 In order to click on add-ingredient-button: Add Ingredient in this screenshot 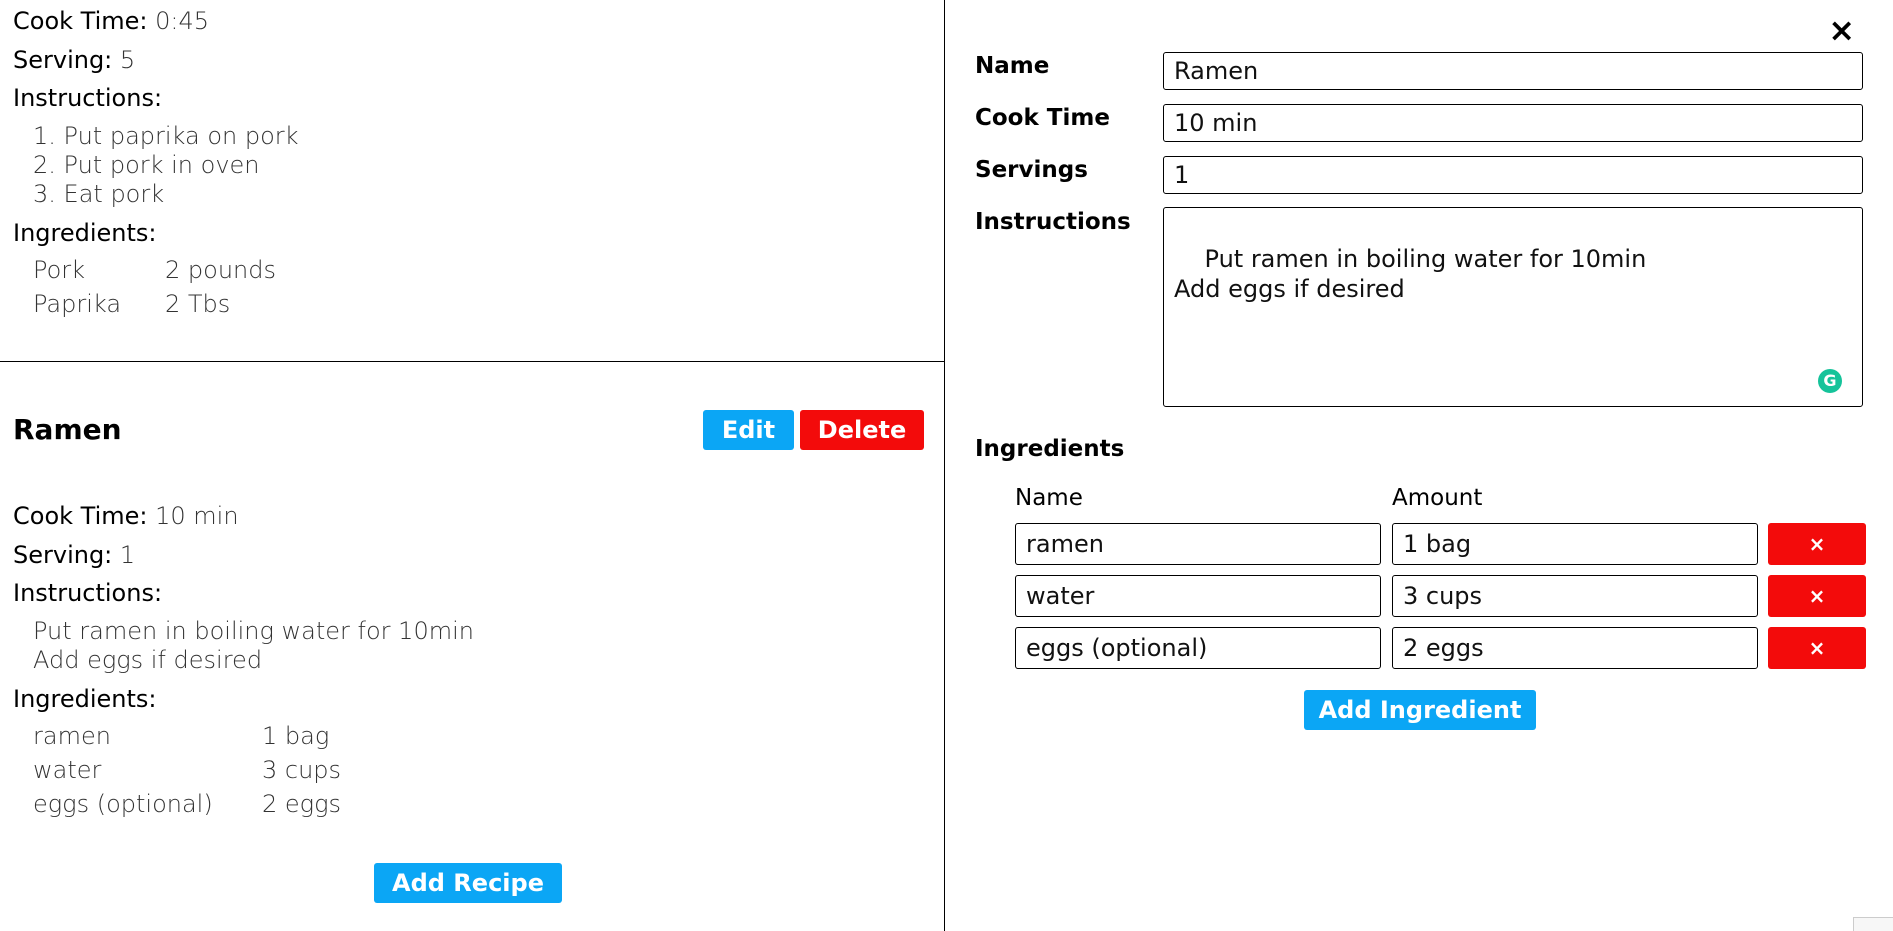, I will do `click(1420, 710)`.